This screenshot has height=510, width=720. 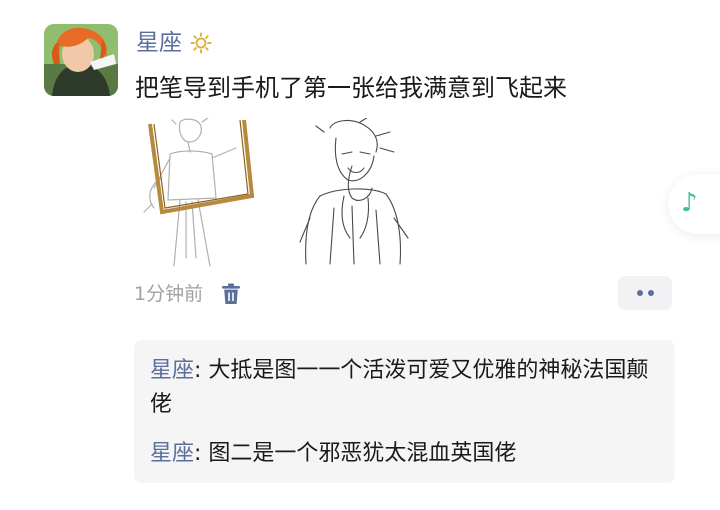 What do you see at coordinates (231, 294) in the screenshot?
I see `trash-icon` at bounding box center [231, 294].